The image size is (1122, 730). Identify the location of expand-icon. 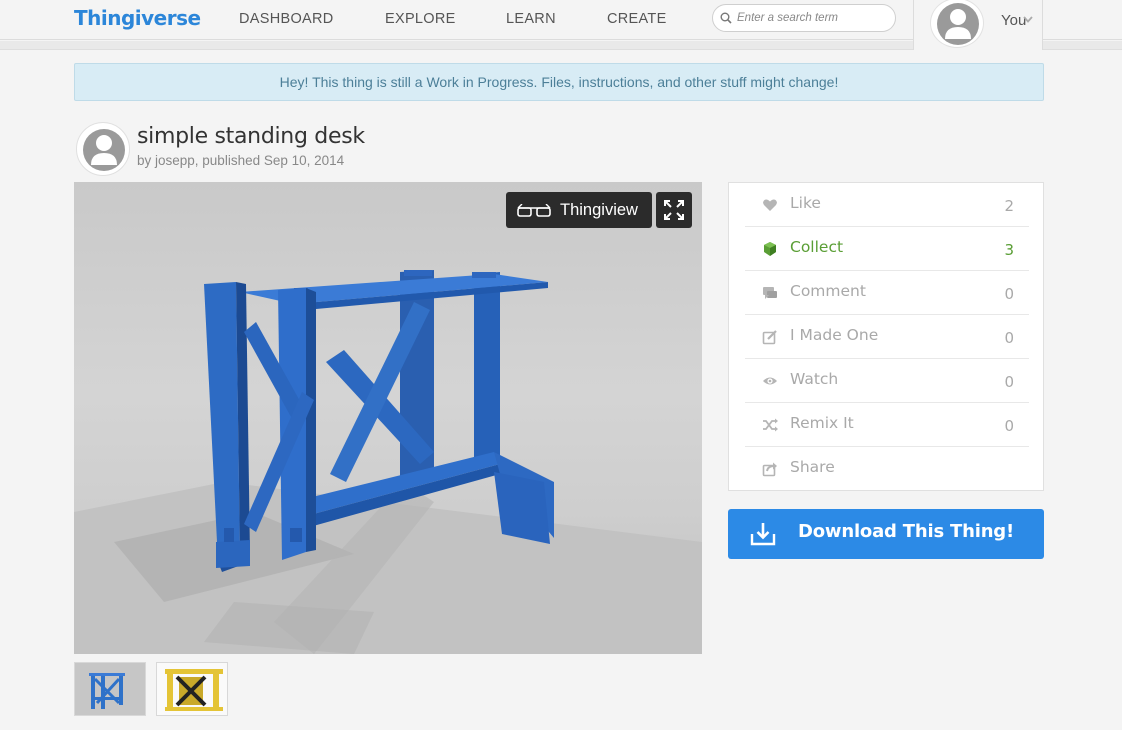
(674, 210).